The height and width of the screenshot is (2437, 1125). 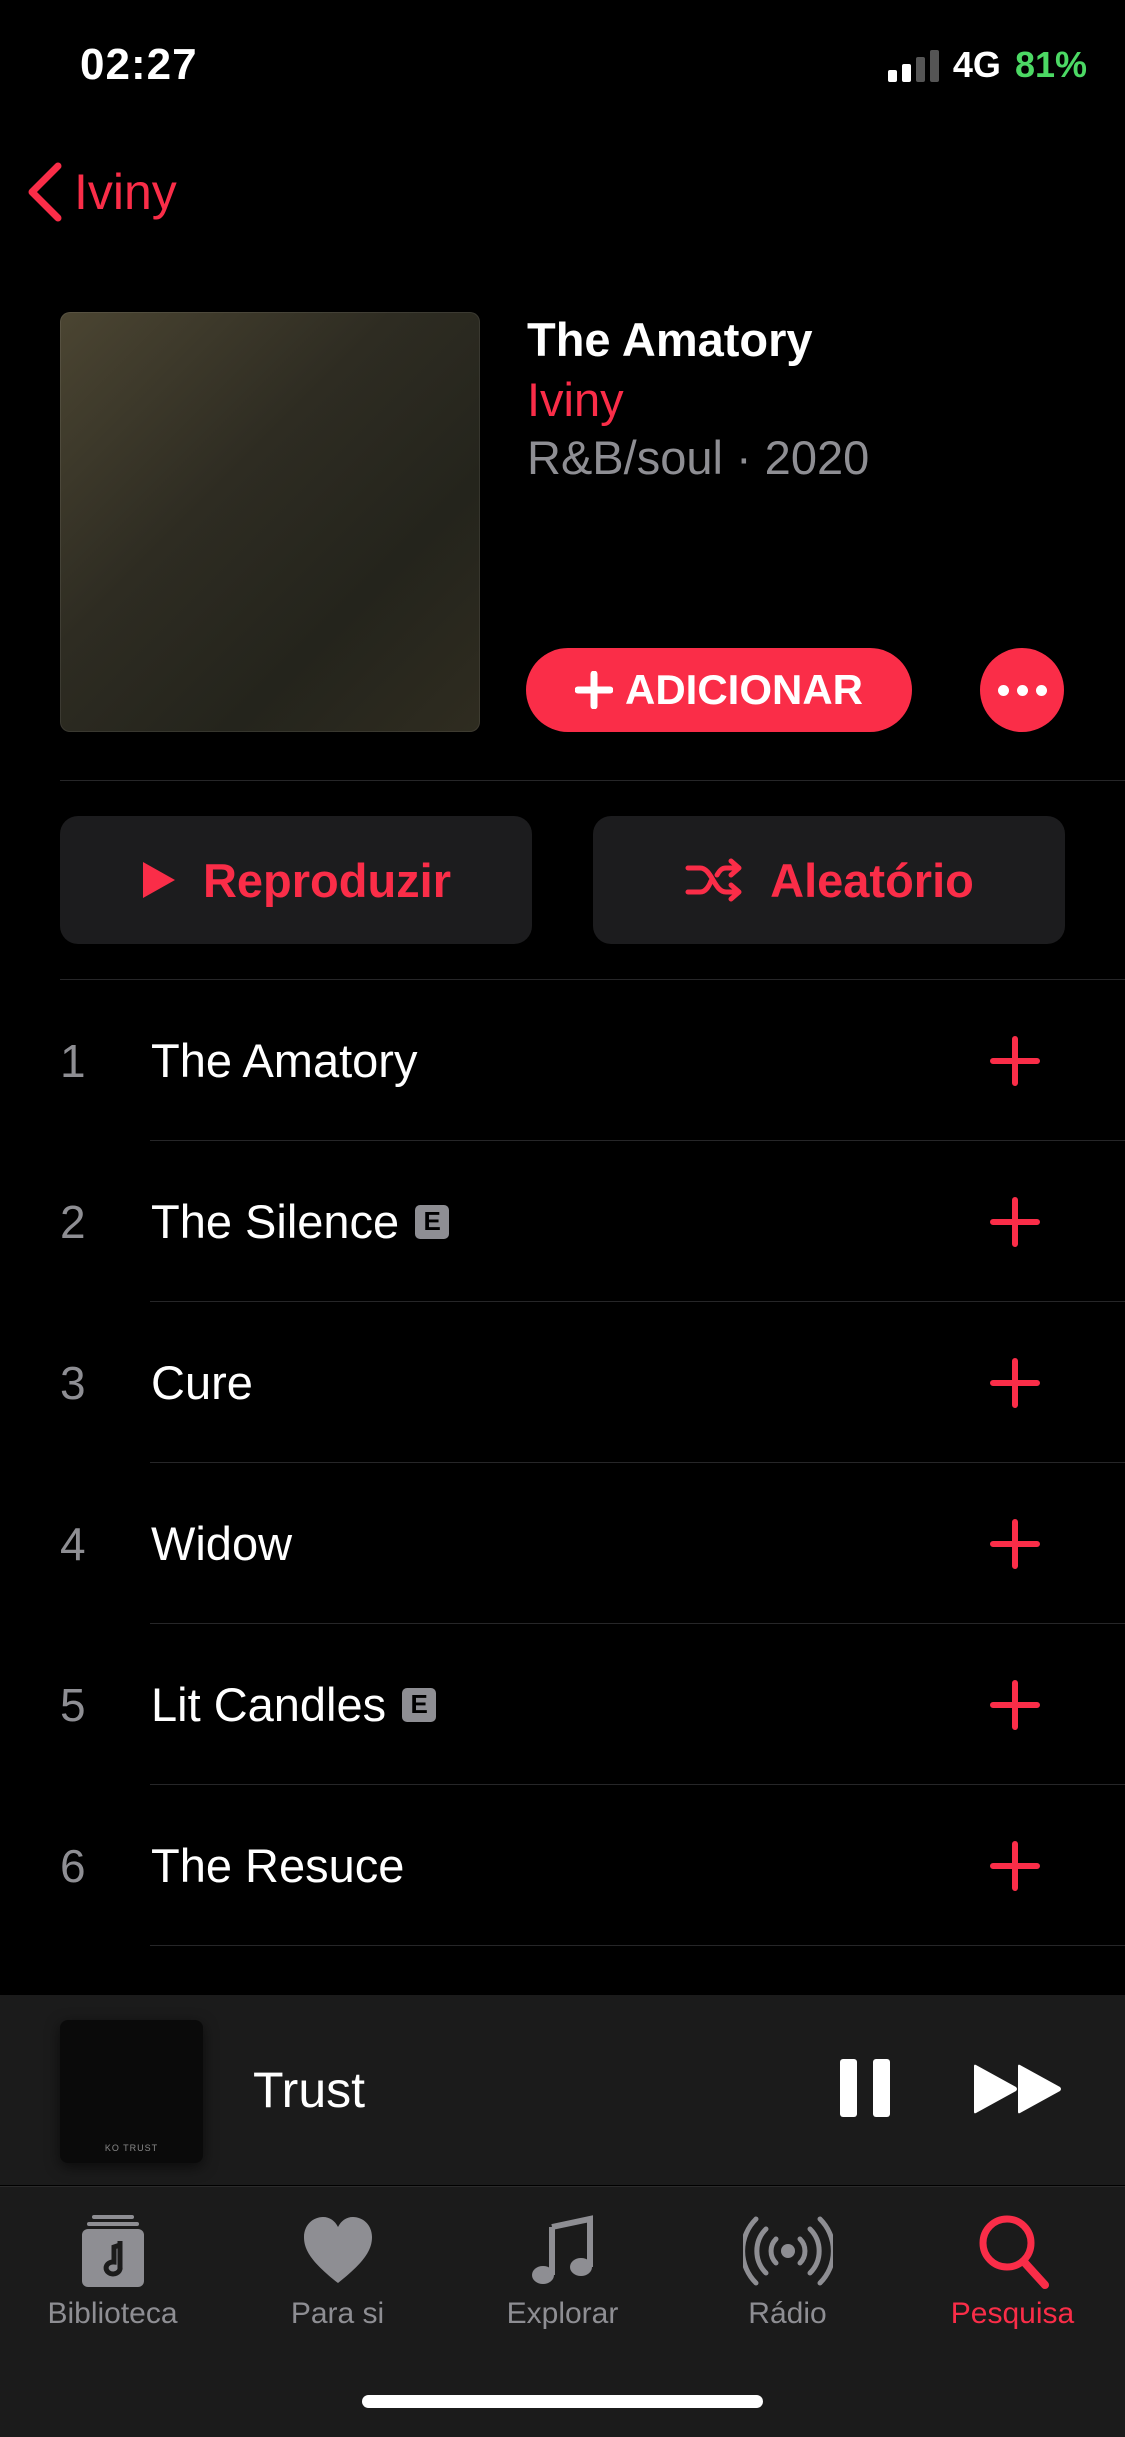 What do you see at coordinates (976, 64) in the screenshot?
I see `network-type: 4G` at bounding box center [976, 64].